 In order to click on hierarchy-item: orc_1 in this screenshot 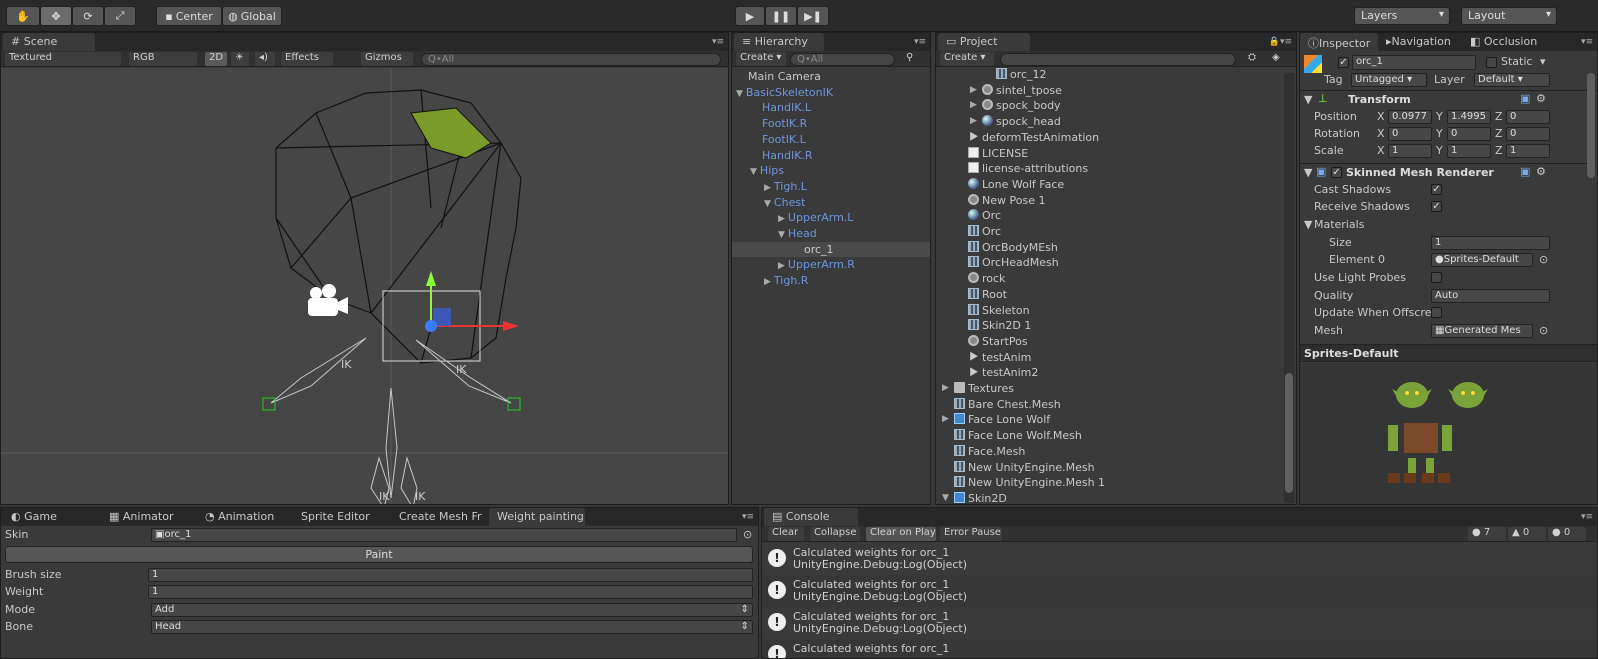, I will do `click(831, 249)`.